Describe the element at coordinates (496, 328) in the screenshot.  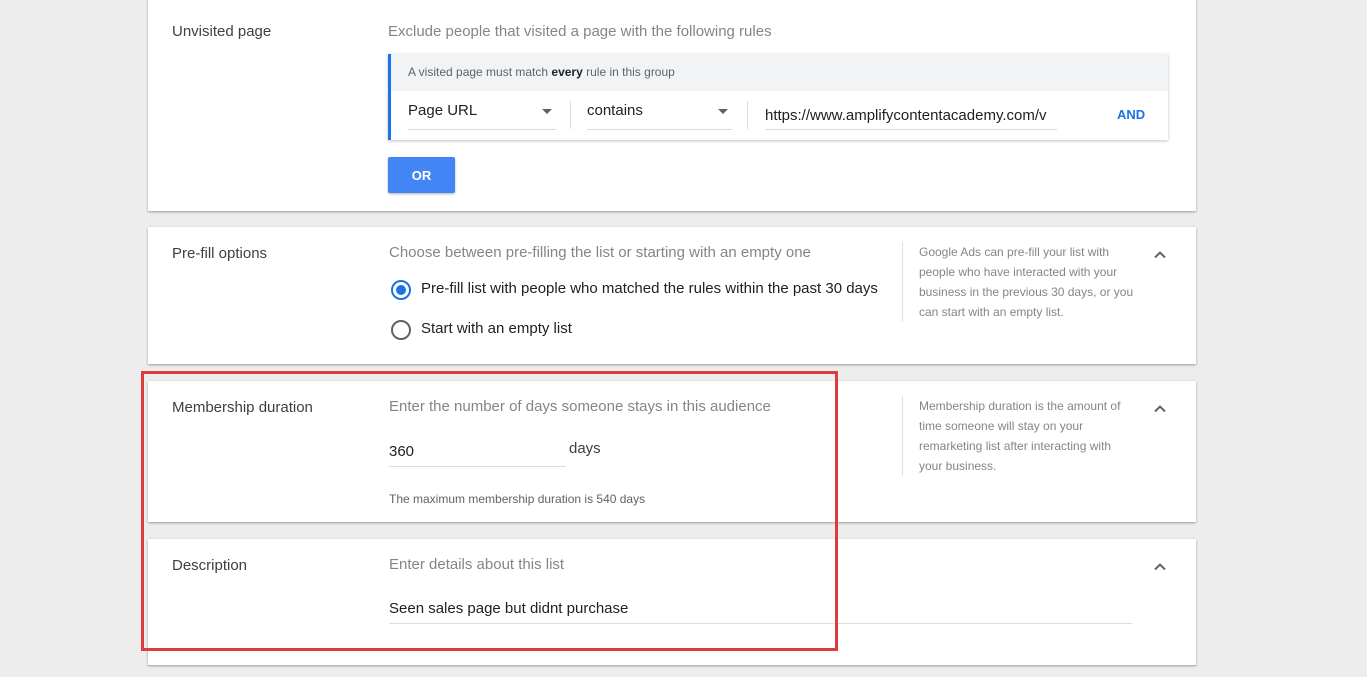
I see `empty-list-radio-label: Start with an empty list` at that location.